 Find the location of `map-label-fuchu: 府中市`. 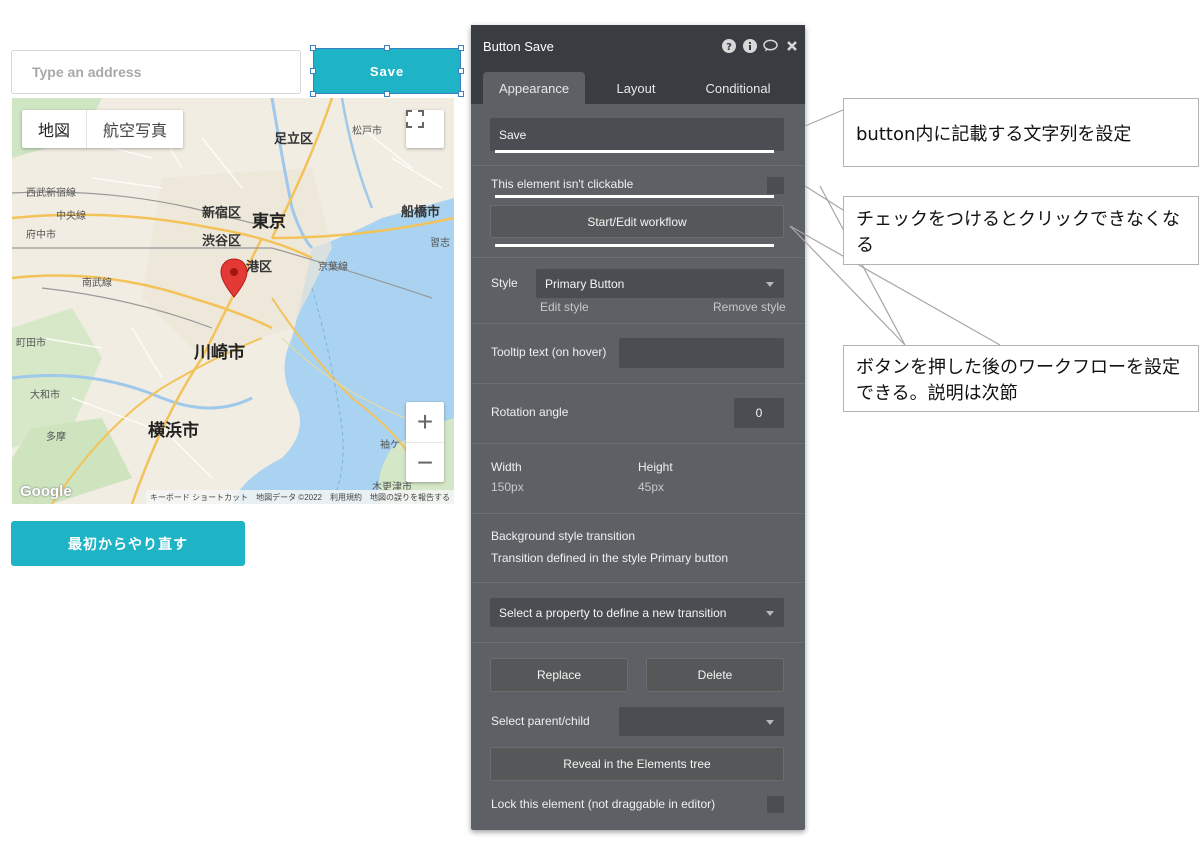

map-label-fuchu: 府中市 is located at coordinates (41, 235).